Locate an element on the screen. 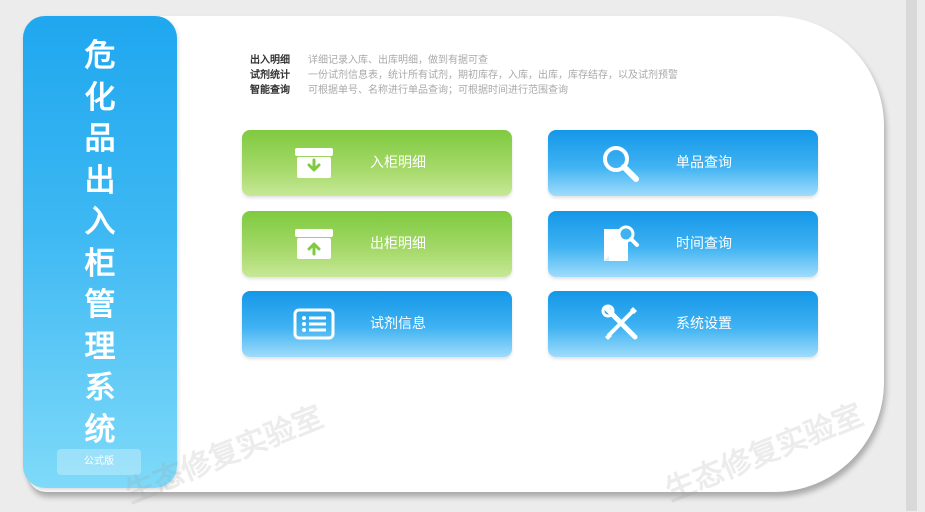 This screenshot has height=512, width=925. settings-button: 系统设置 is located at coordinates (683, 324).